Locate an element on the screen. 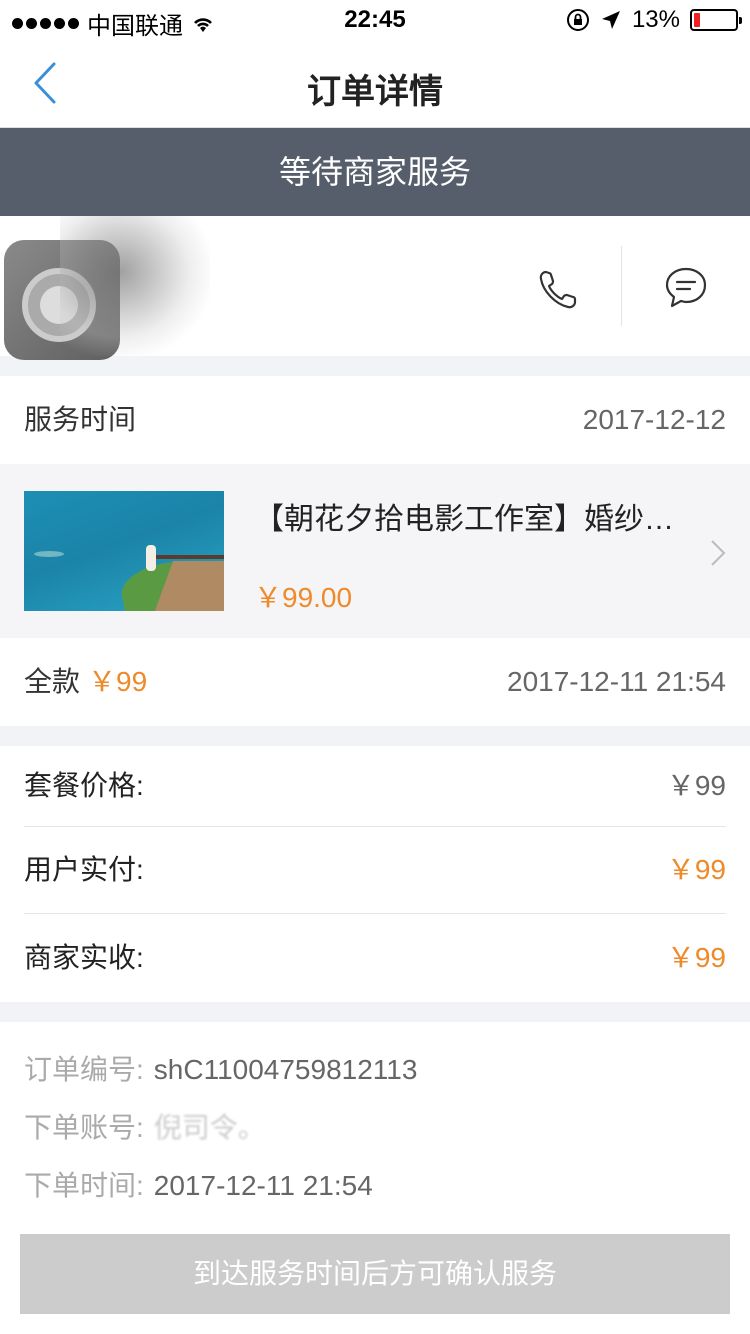 This screenshot has height=1334, width=750. merchant-name-redacted is located at coordinates (135, 286).